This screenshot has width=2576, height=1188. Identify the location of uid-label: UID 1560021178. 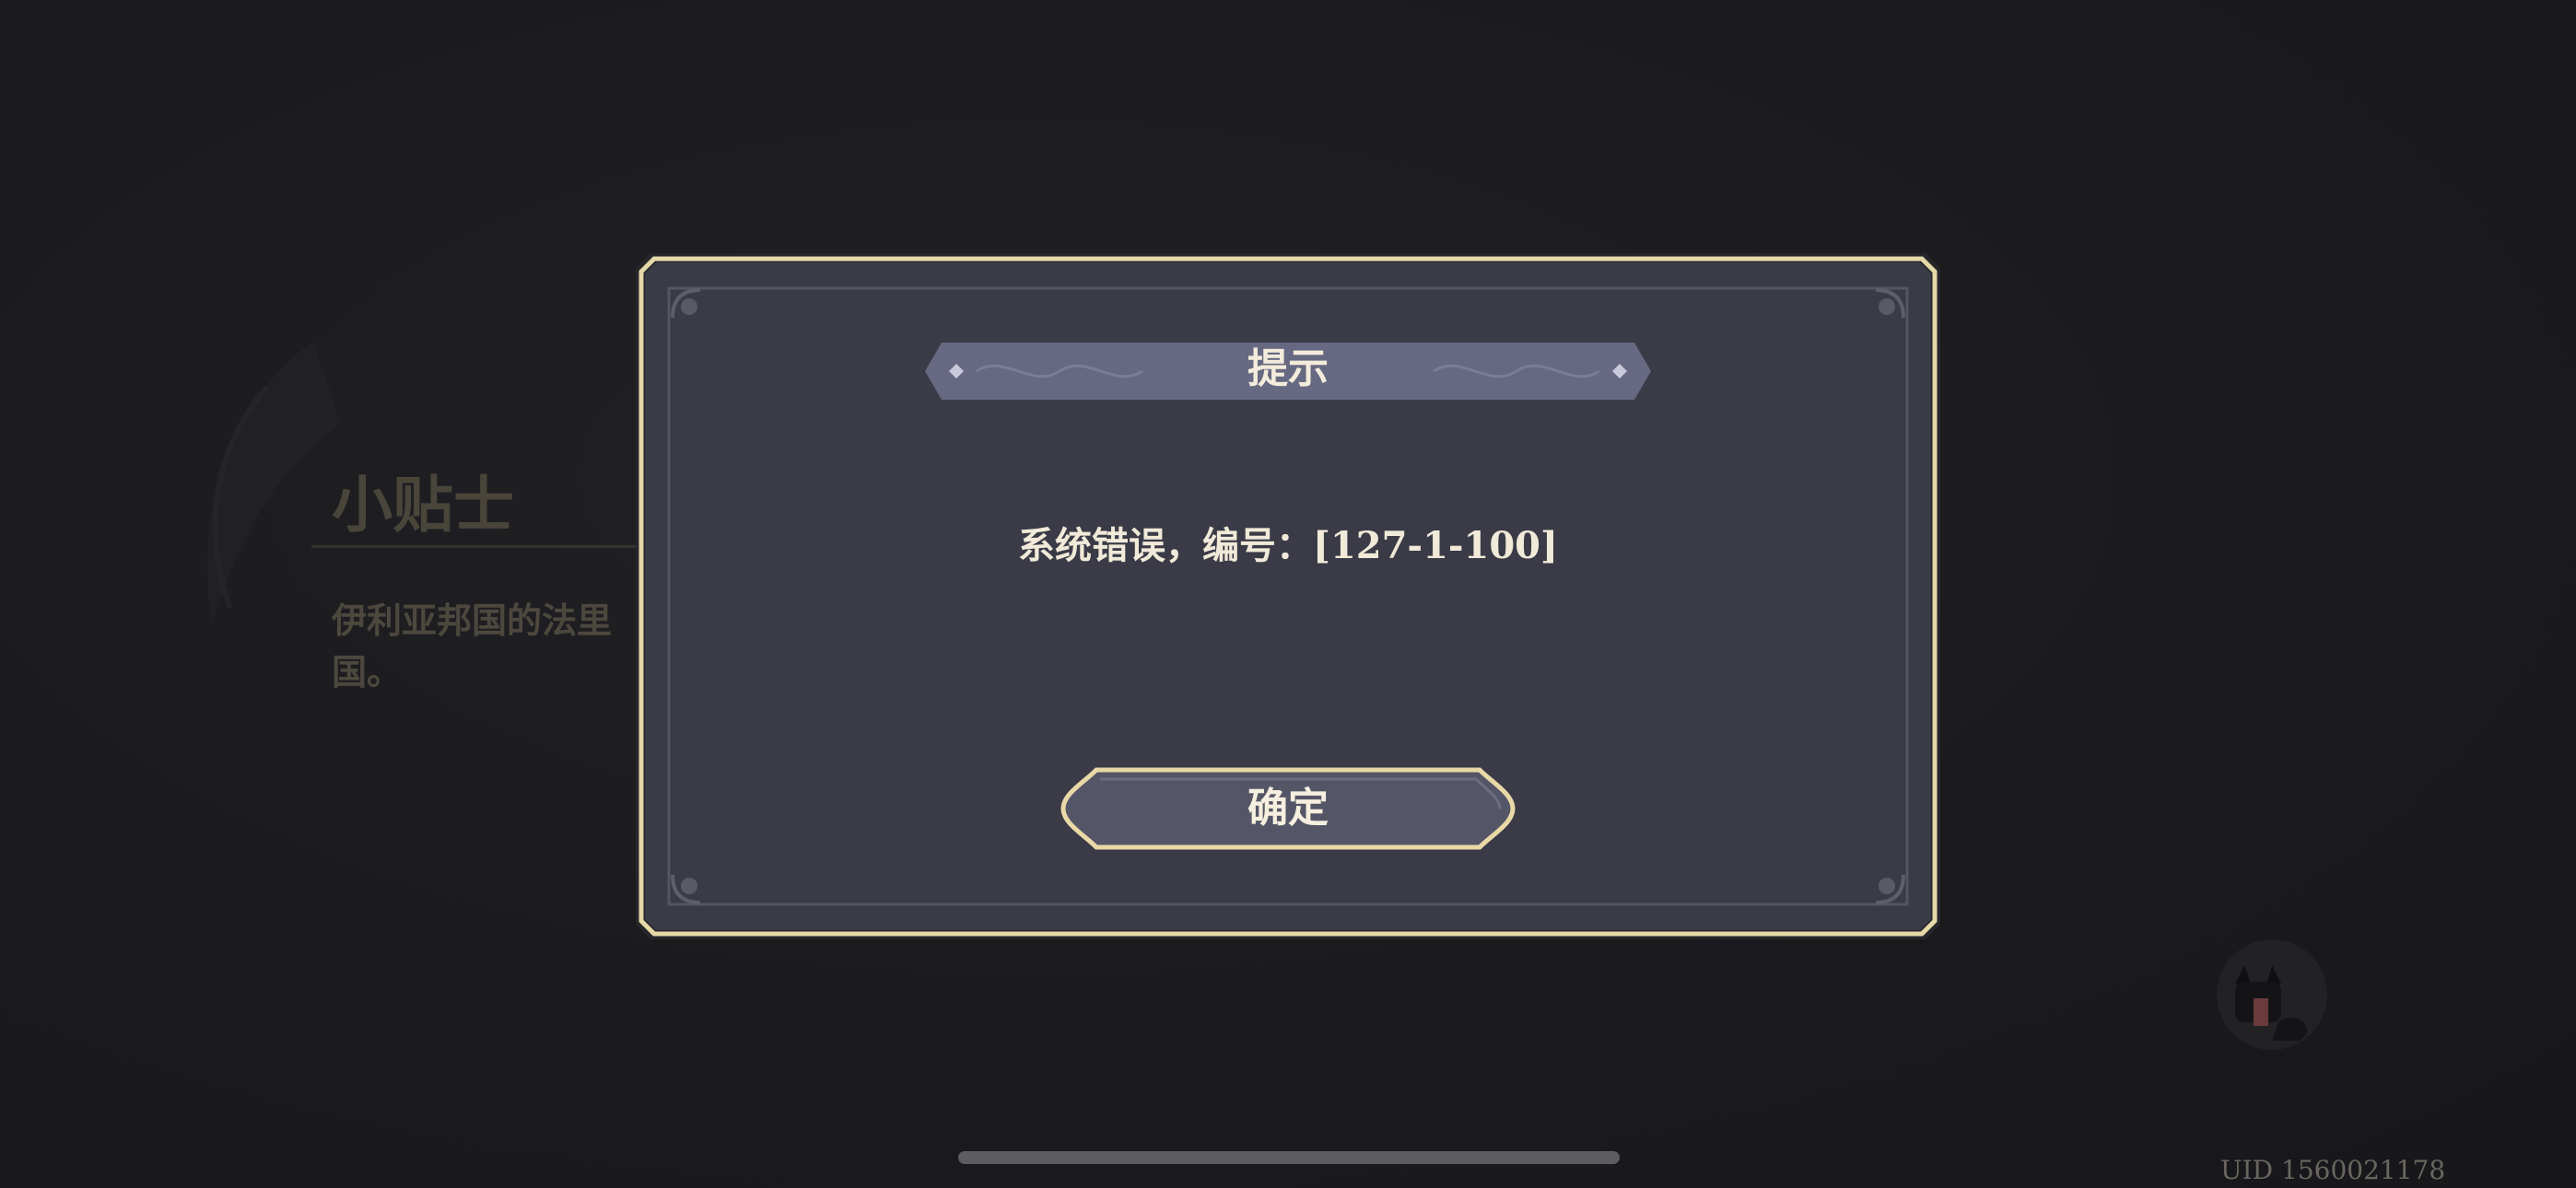
(2333, 1170).